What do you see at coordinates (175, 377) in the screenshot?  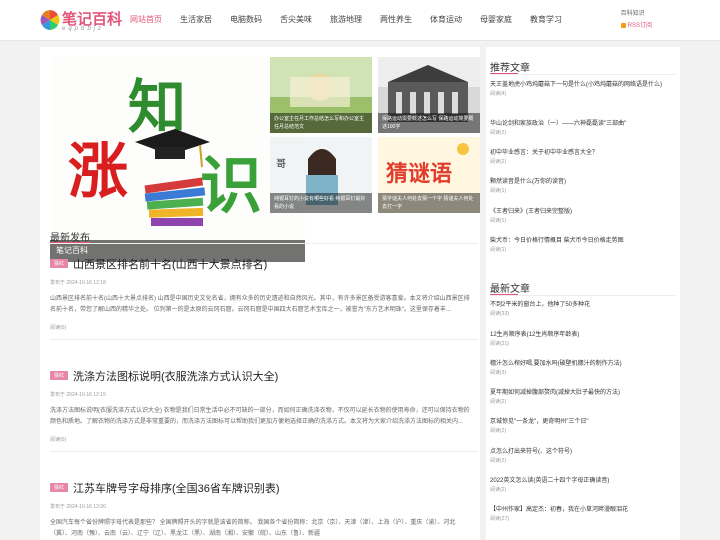 I see `article-title-link: 洗涤方法图标说明(衣服洗涤方式认识大全)` at bounding box center [175, 377].